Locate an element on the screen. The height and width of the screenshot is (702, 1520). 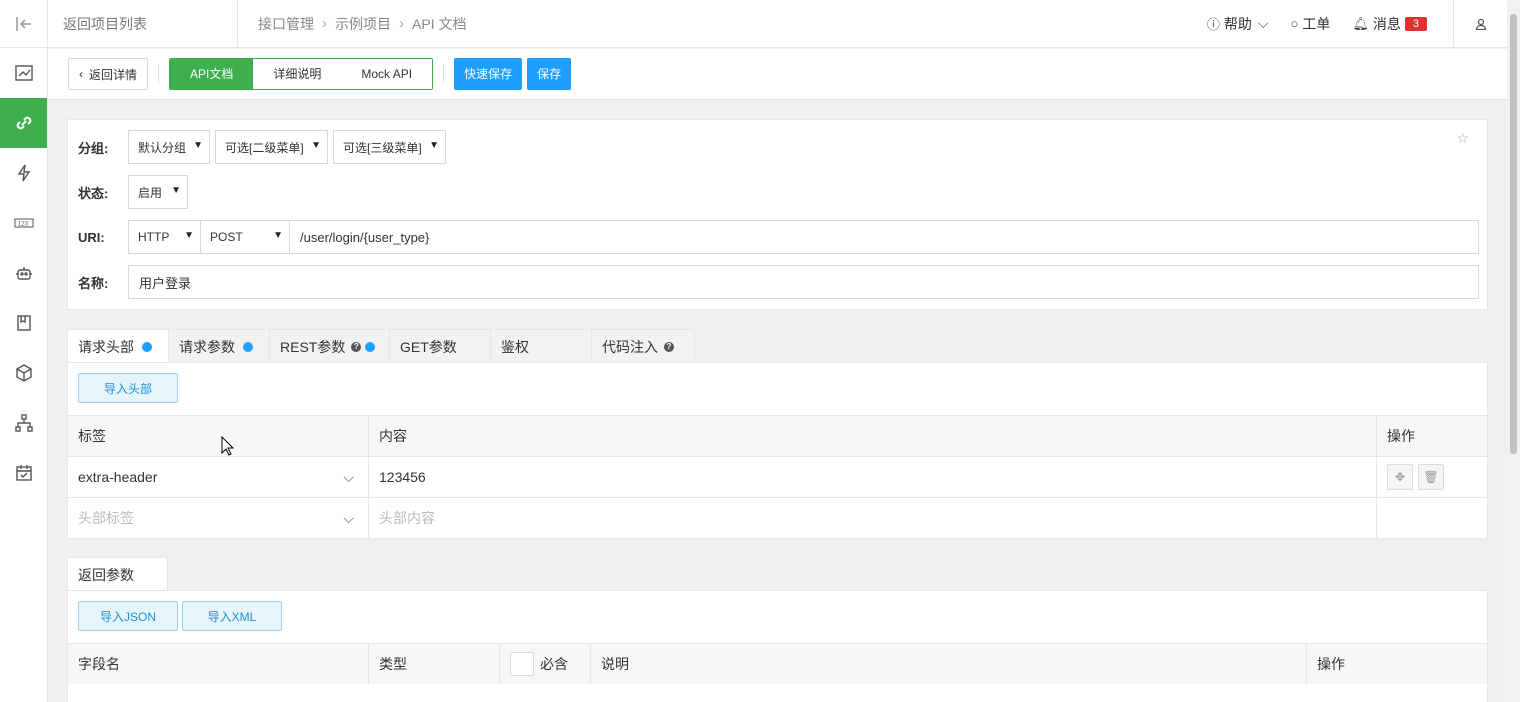
tab-code-injection: 代码注入? is located at coordinates (643, 346).